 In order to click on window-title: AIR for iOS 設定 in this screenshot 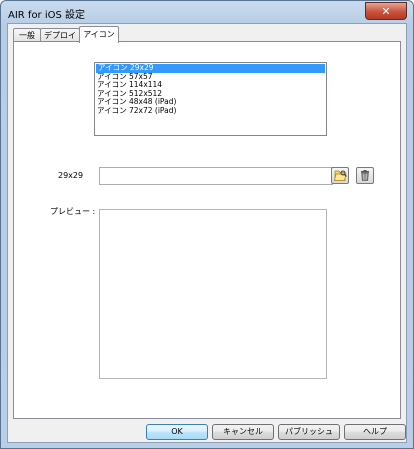, I will do `click(47, 15)`.